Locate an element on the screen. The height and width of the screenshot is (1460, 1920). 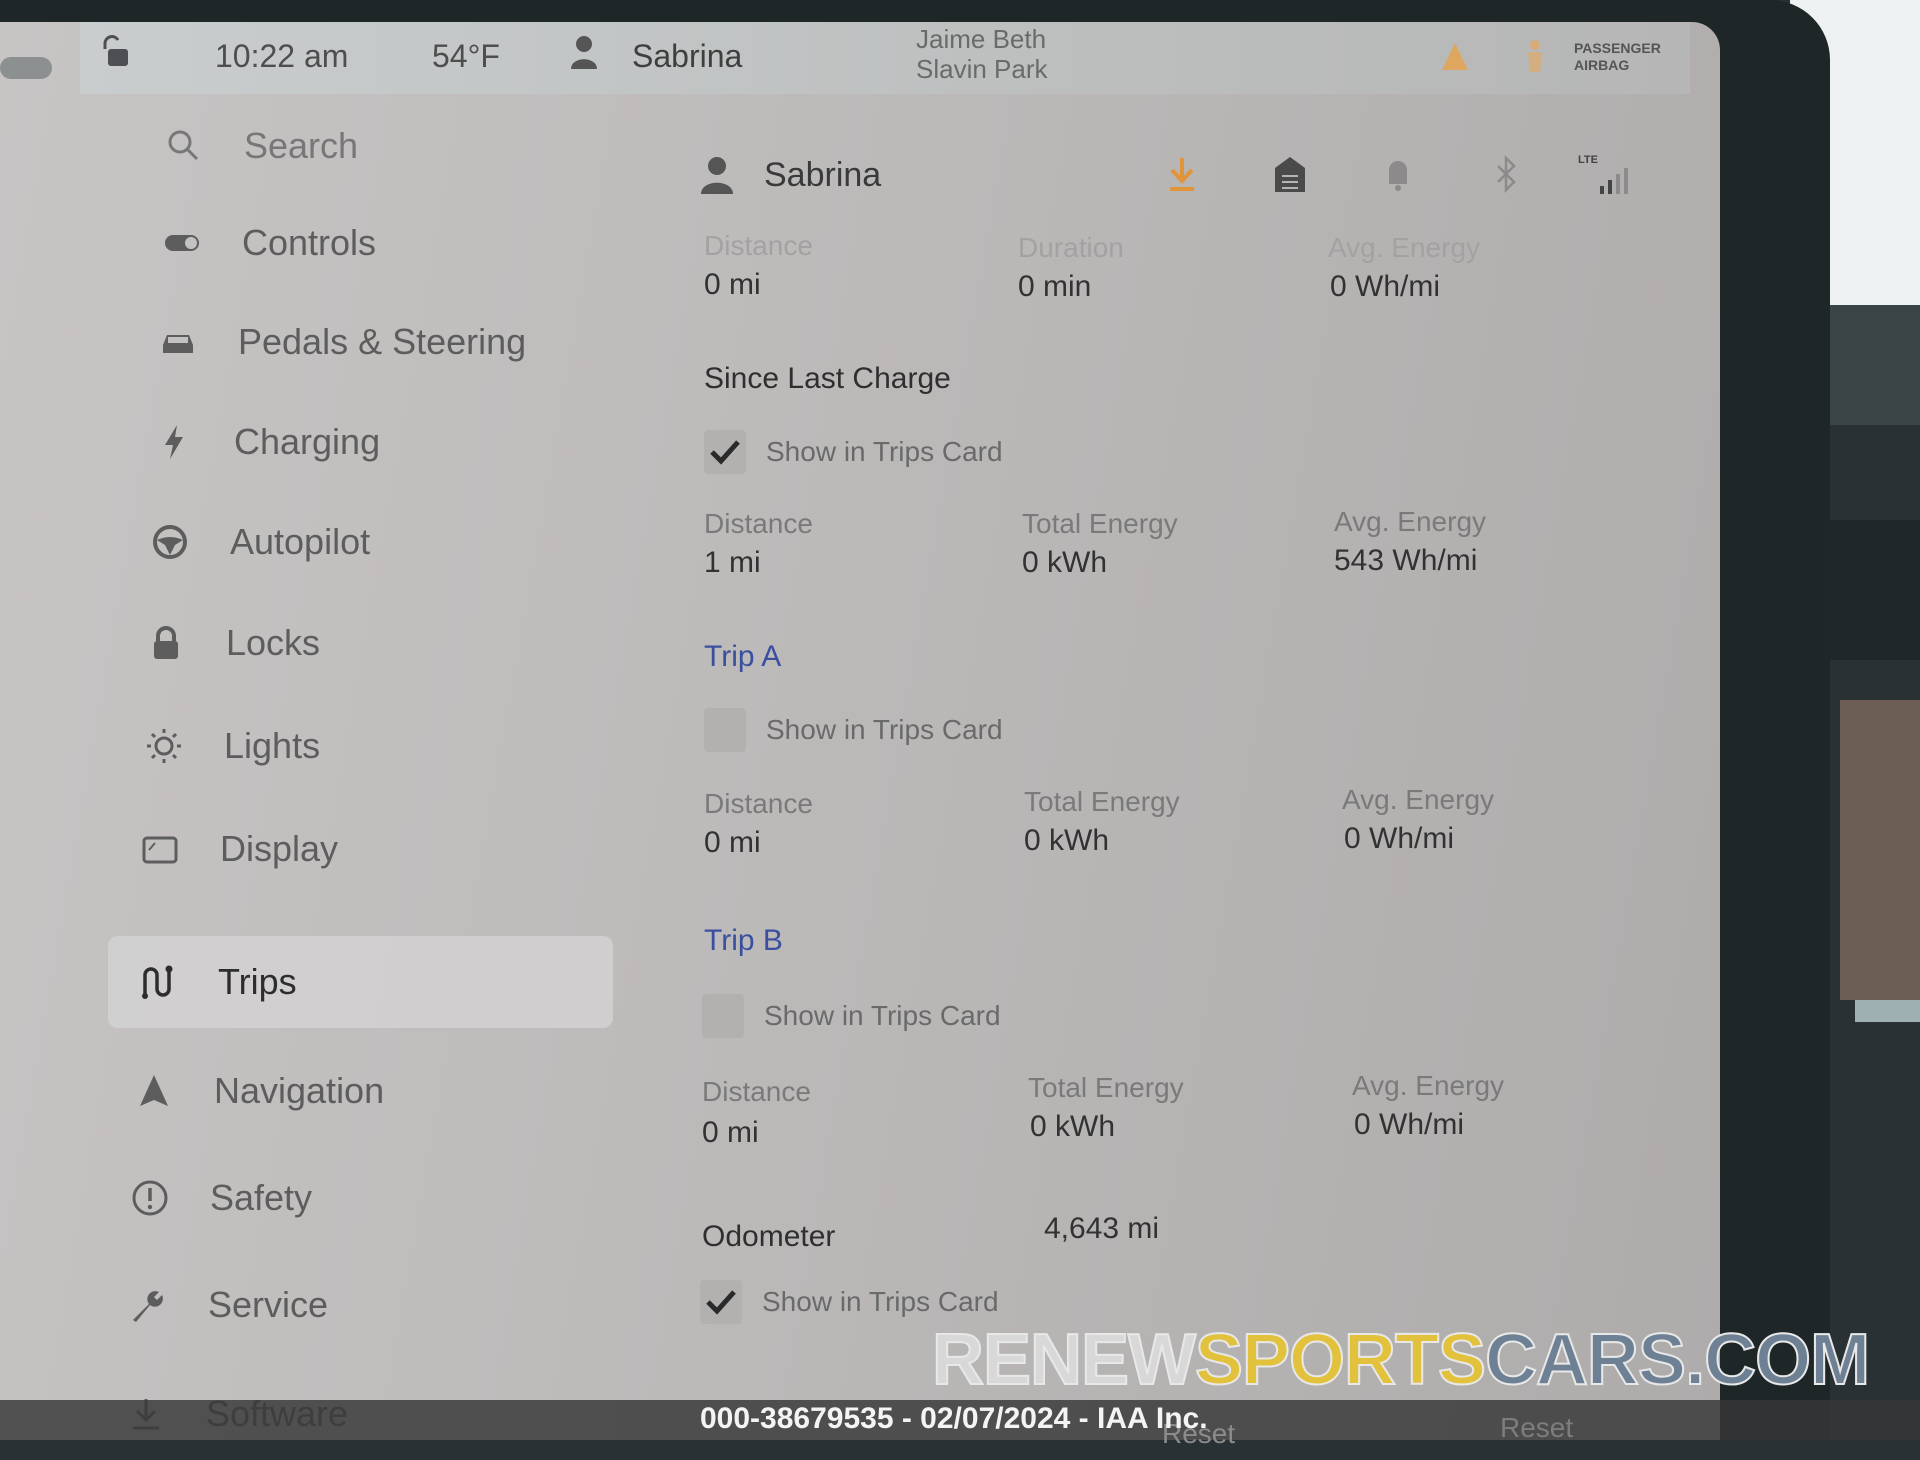
sidebar-item-navigation: Navigation is located at coordinates (387, 1091).